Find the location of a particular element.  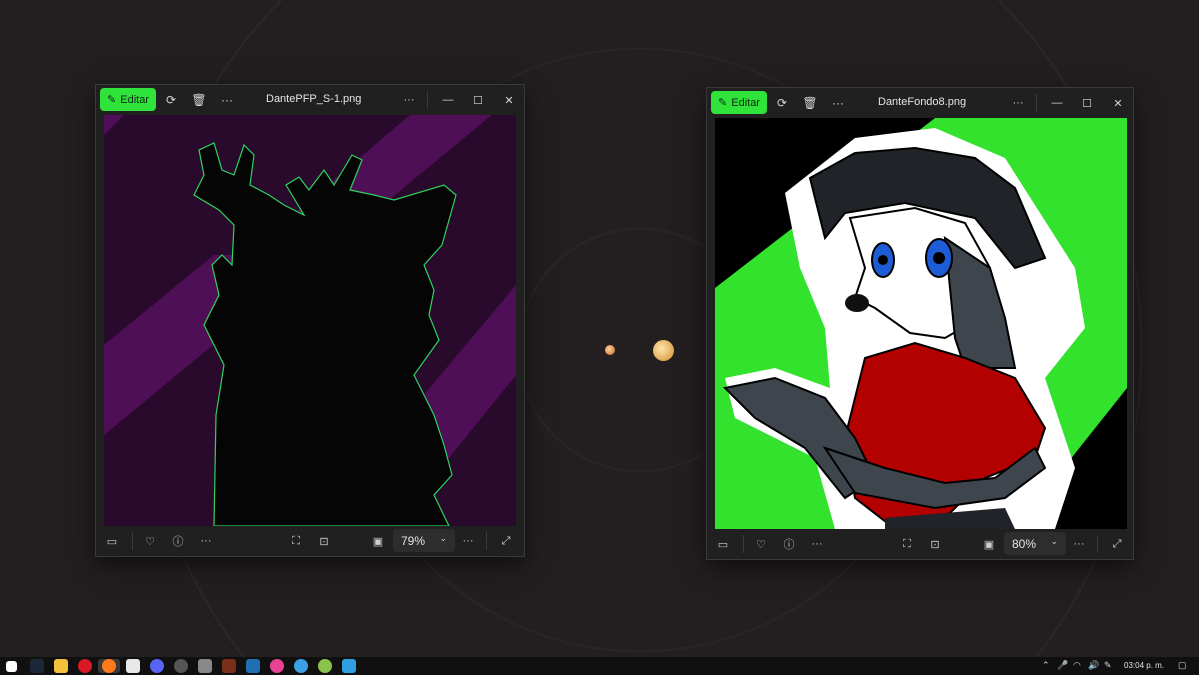

zoom-value: 80% is located at coordinates (1024, 543).